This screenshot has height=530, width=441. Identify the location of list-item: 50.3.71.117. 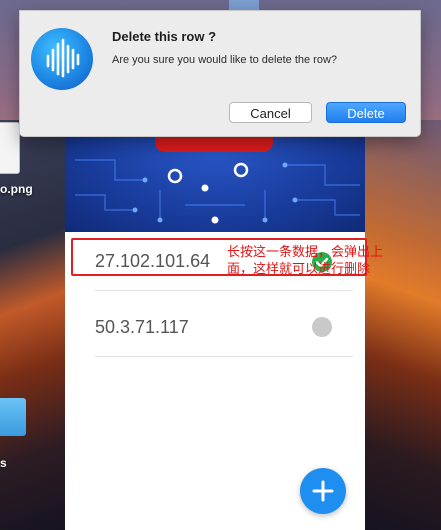
(215, 324).